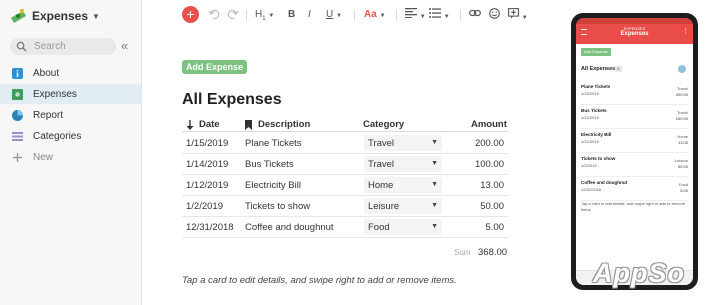 This screenshot has width=720, height=305. I want to click on card-amount: 100.00, so click(681, 118).